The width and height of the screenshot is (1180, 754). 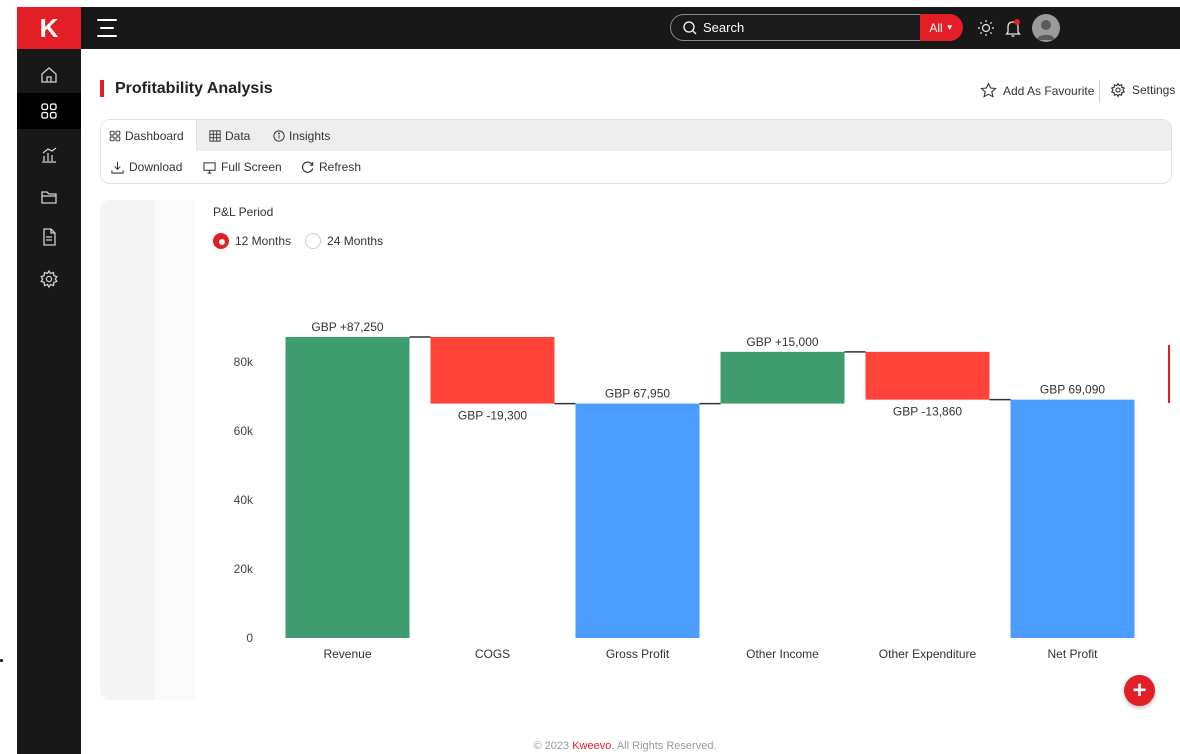 I want to click on radio-label-12-months: 12 Months, so click(x=263, y=241).